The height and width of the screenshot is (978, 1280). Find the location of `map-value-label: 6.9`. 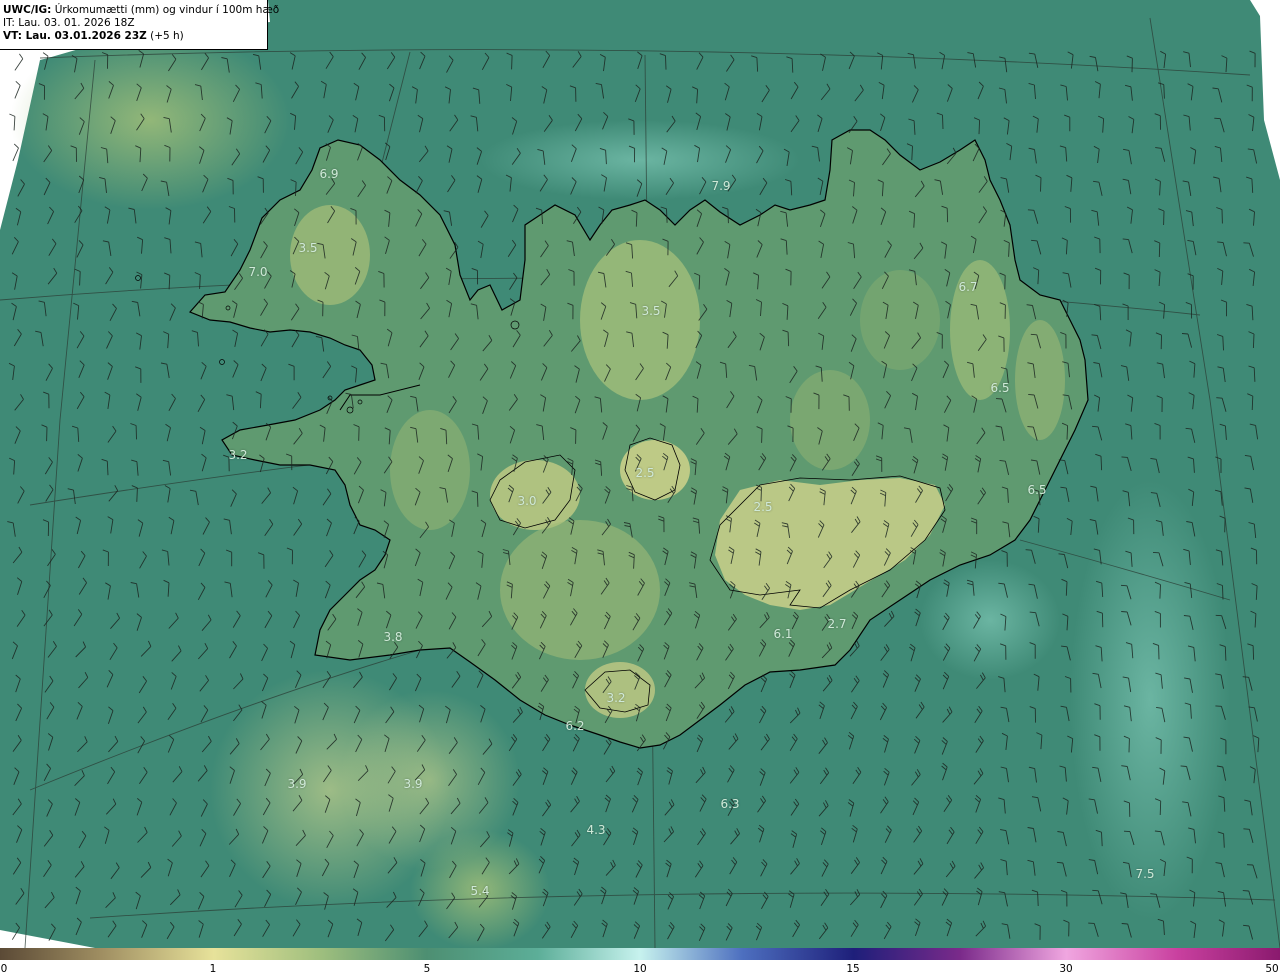

map-value-label: 6.9 is located at coordinates (329, 174).